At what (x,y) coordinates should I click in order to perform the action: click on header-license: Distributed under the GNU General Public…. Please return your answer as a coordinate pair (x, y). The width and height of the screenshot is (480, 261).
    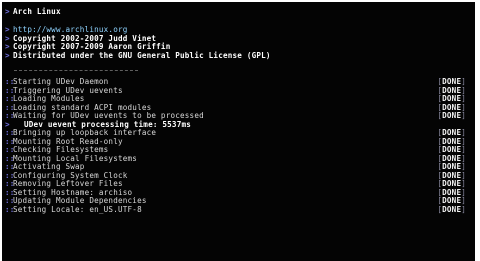
    Looking at the image, I should click on (142, 55).